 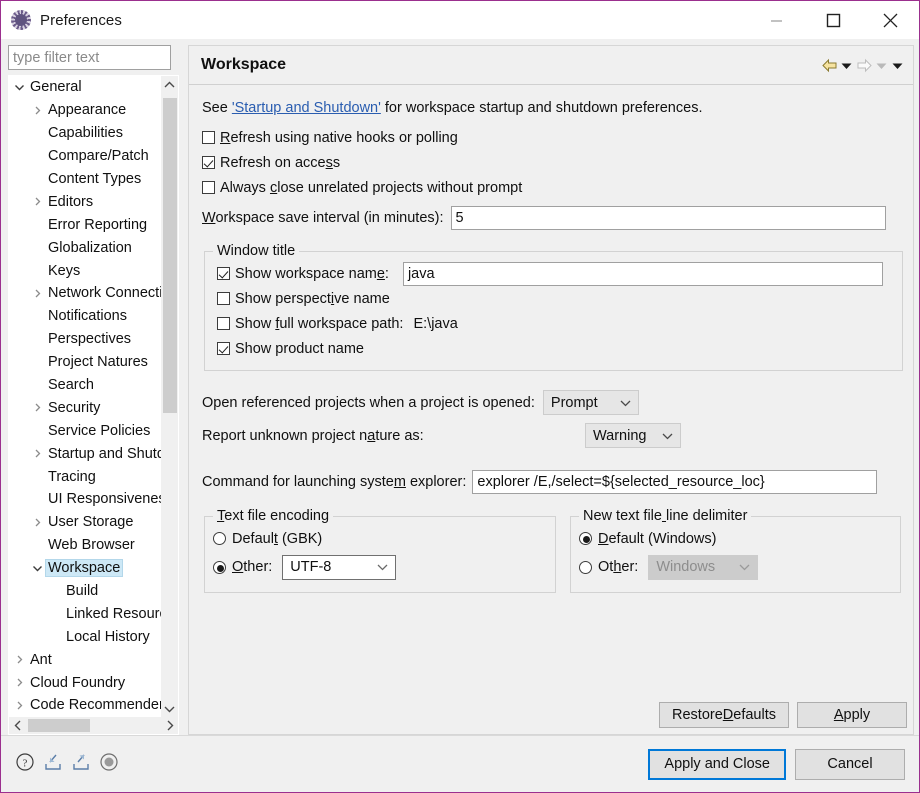 I want to click on encoding-default-label: Default (GBK), so click(x=277, y=538).